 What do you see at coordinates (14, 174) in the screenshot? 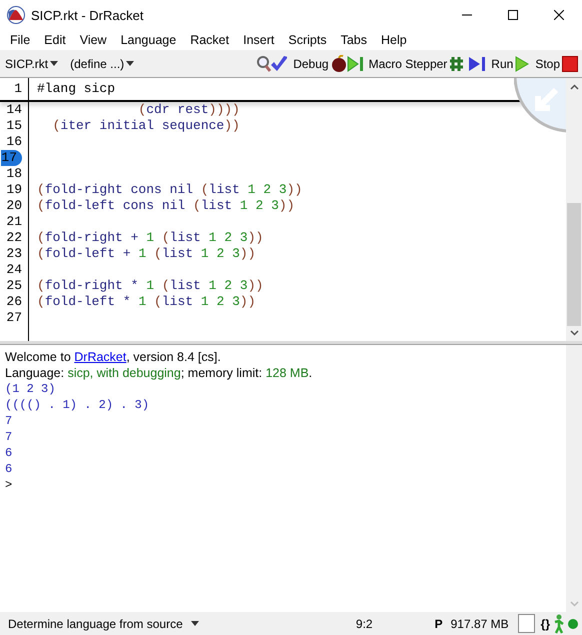
I see `line-number: 18` at bounding box center [14, 174].